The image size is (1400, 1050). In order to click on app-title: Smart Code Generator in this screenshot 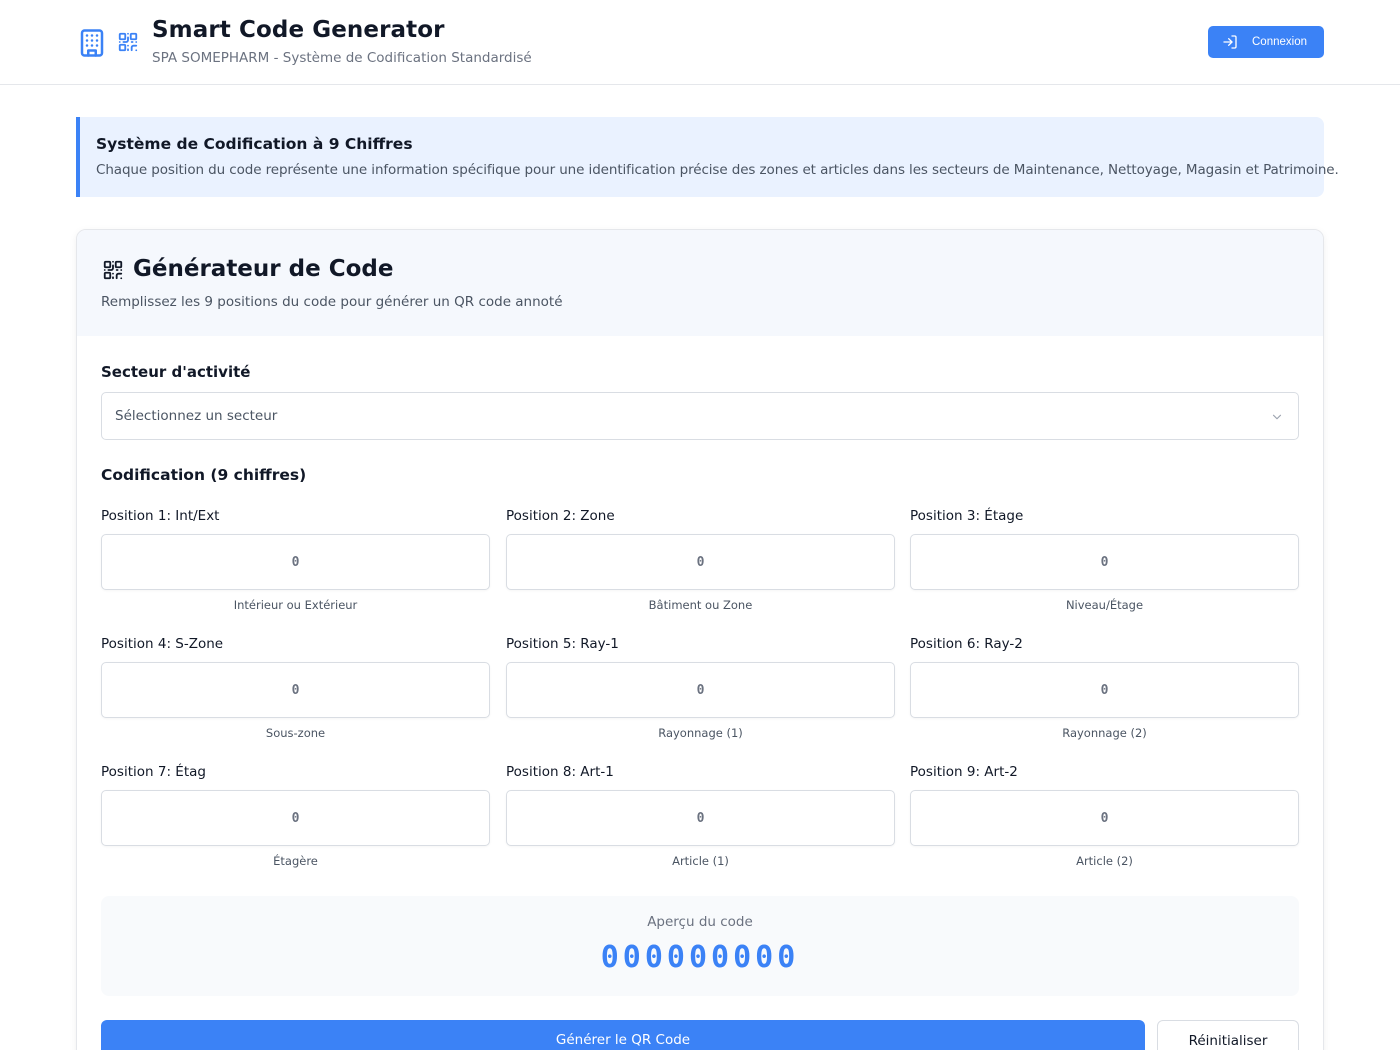, I will do `click(298, 30)`.